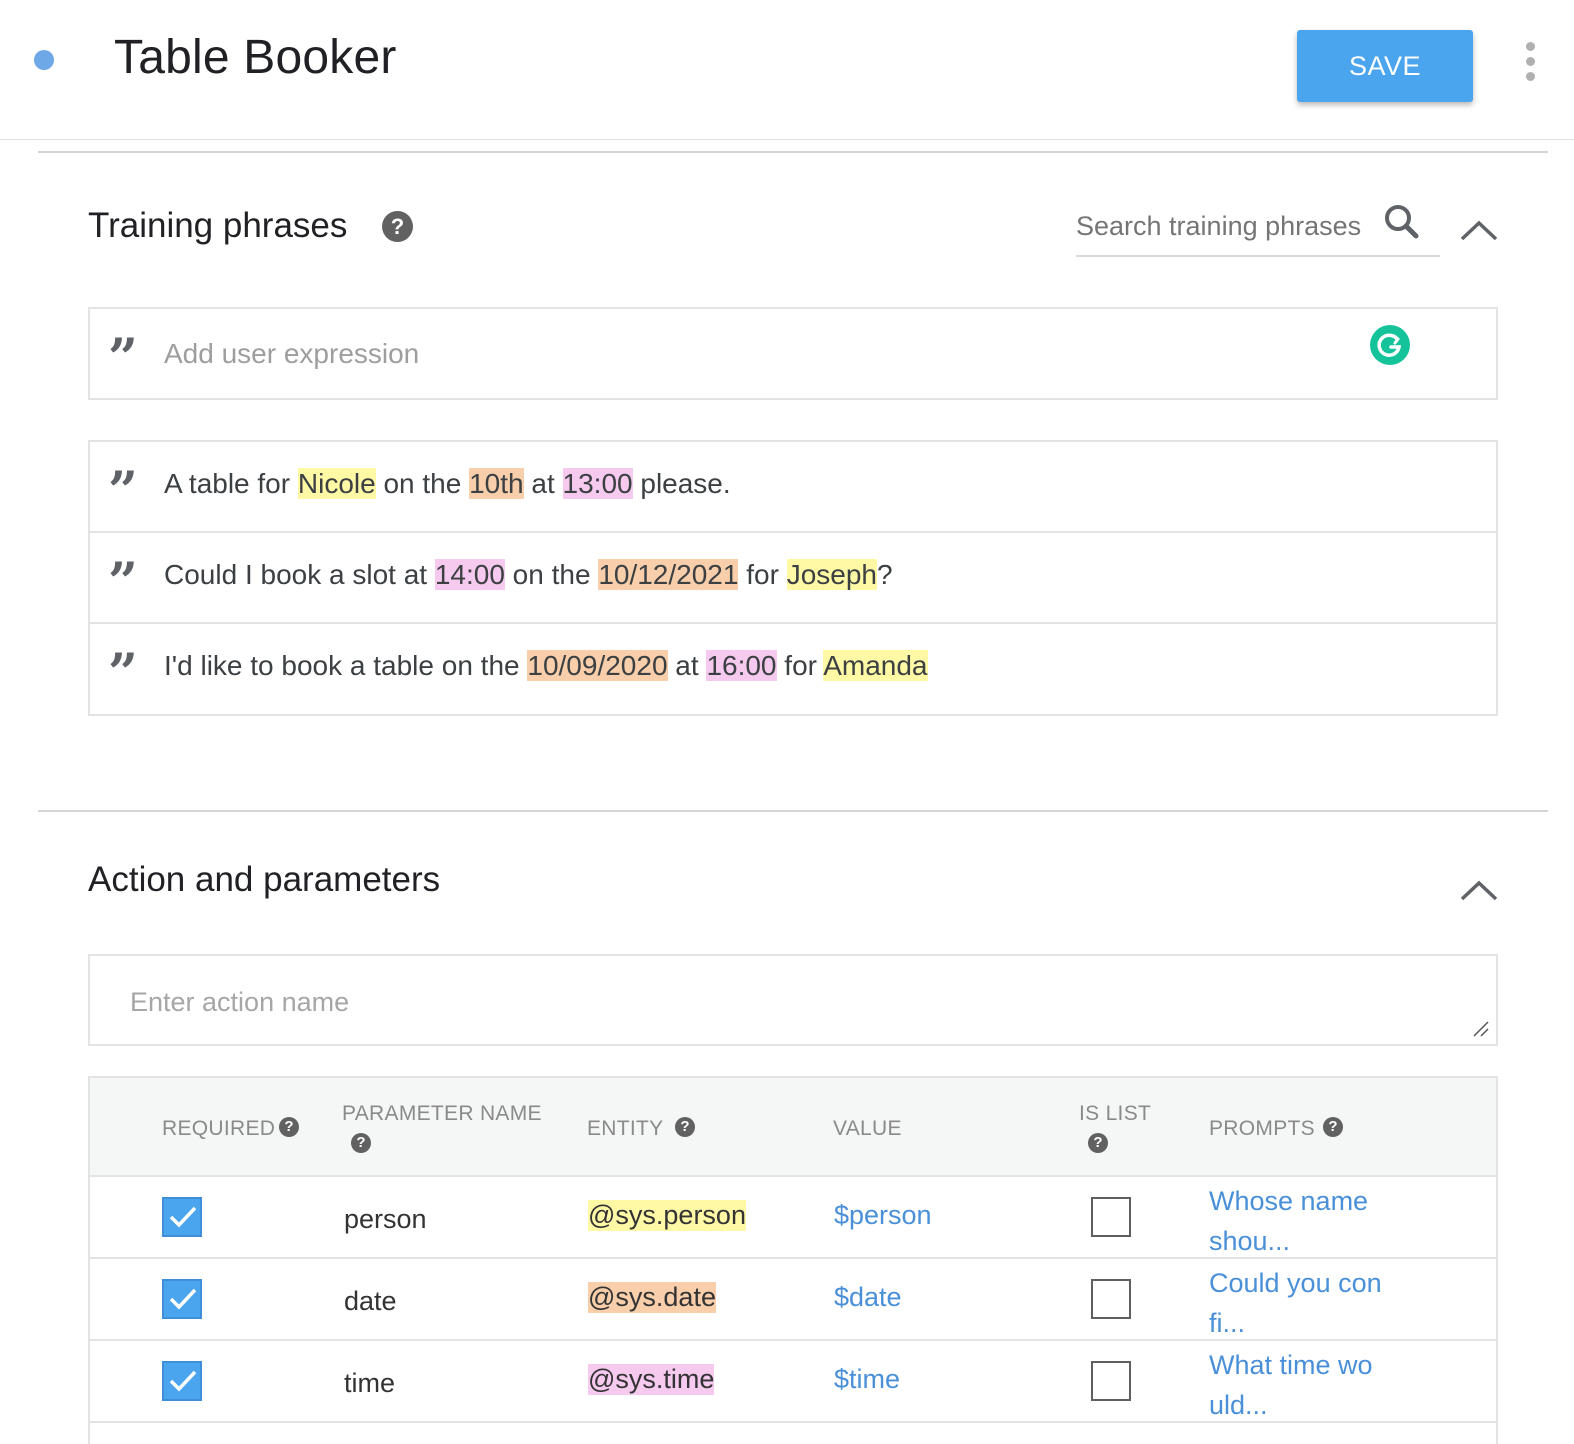  I want to click on search-training-phrases, so click(1258, 226).